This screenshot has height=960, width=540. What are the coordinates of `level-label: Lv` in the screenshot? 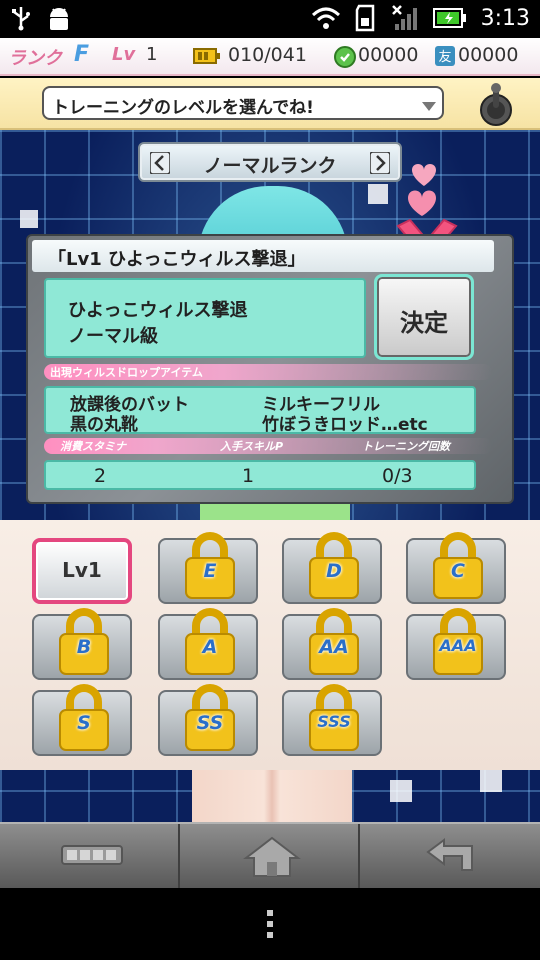 It's located at (124, 54).